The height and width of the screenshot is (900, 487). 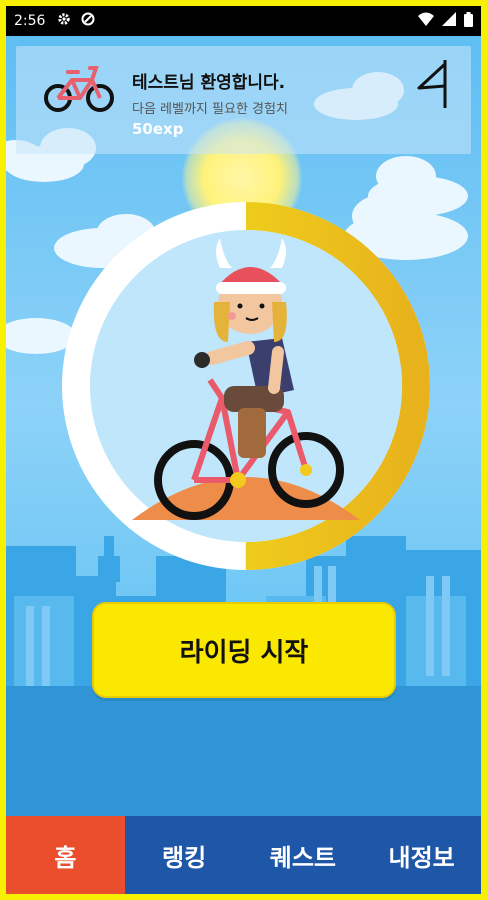 I want to click on bottom-navigation: 홈 랭킹 퀘스트 내정보, so click(x=243, y=855).